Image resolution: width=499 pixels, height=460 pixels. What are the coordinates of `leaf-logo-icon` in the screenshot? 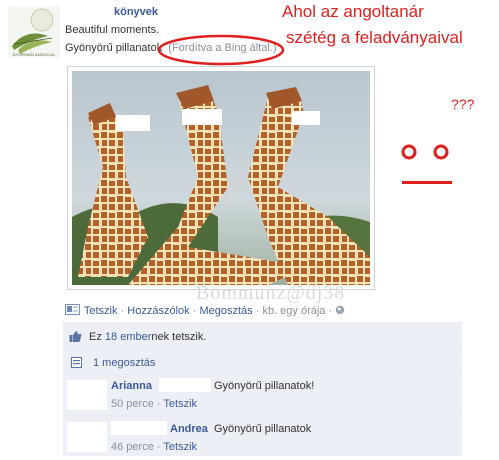 It's located at (34, 32).